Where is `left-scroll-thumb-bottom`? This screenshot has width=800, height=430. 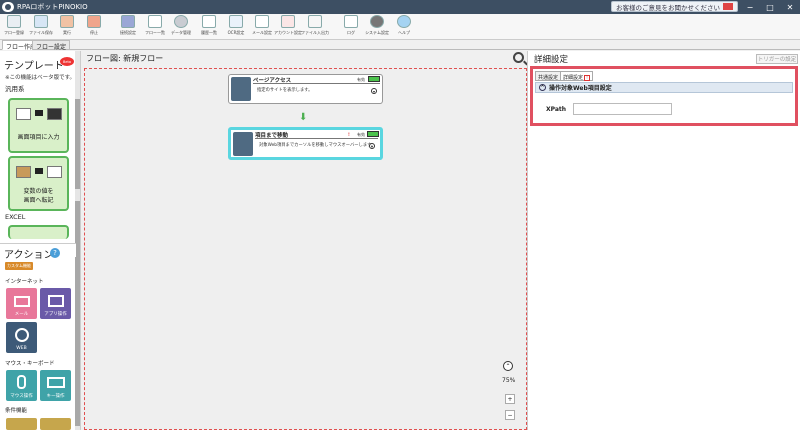 left-scroll-thumb-bottom is located at coordinates (77, 313).